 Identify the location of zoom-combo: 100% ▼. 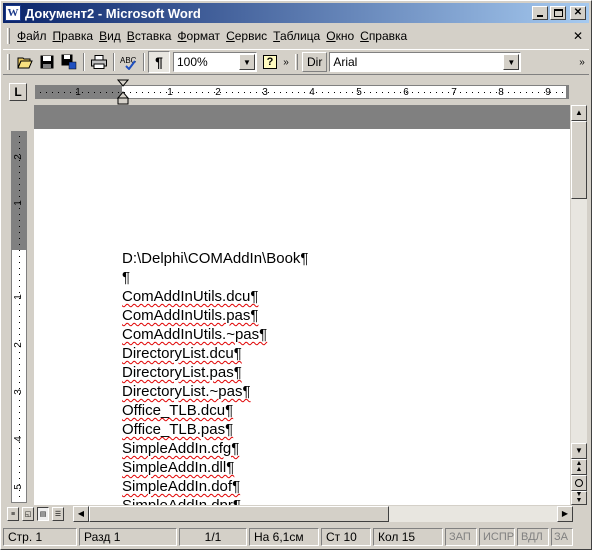
(215, 62).